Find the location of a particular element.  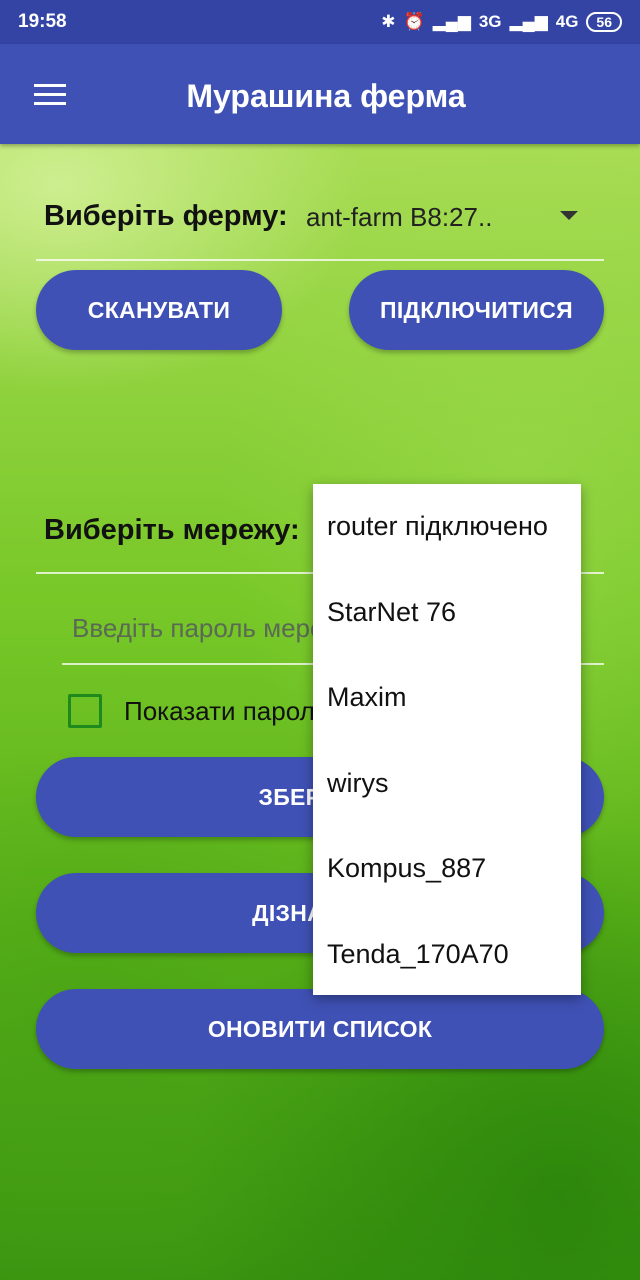

network-label: Виберіть мережу: is located at coordinates (172, 530).